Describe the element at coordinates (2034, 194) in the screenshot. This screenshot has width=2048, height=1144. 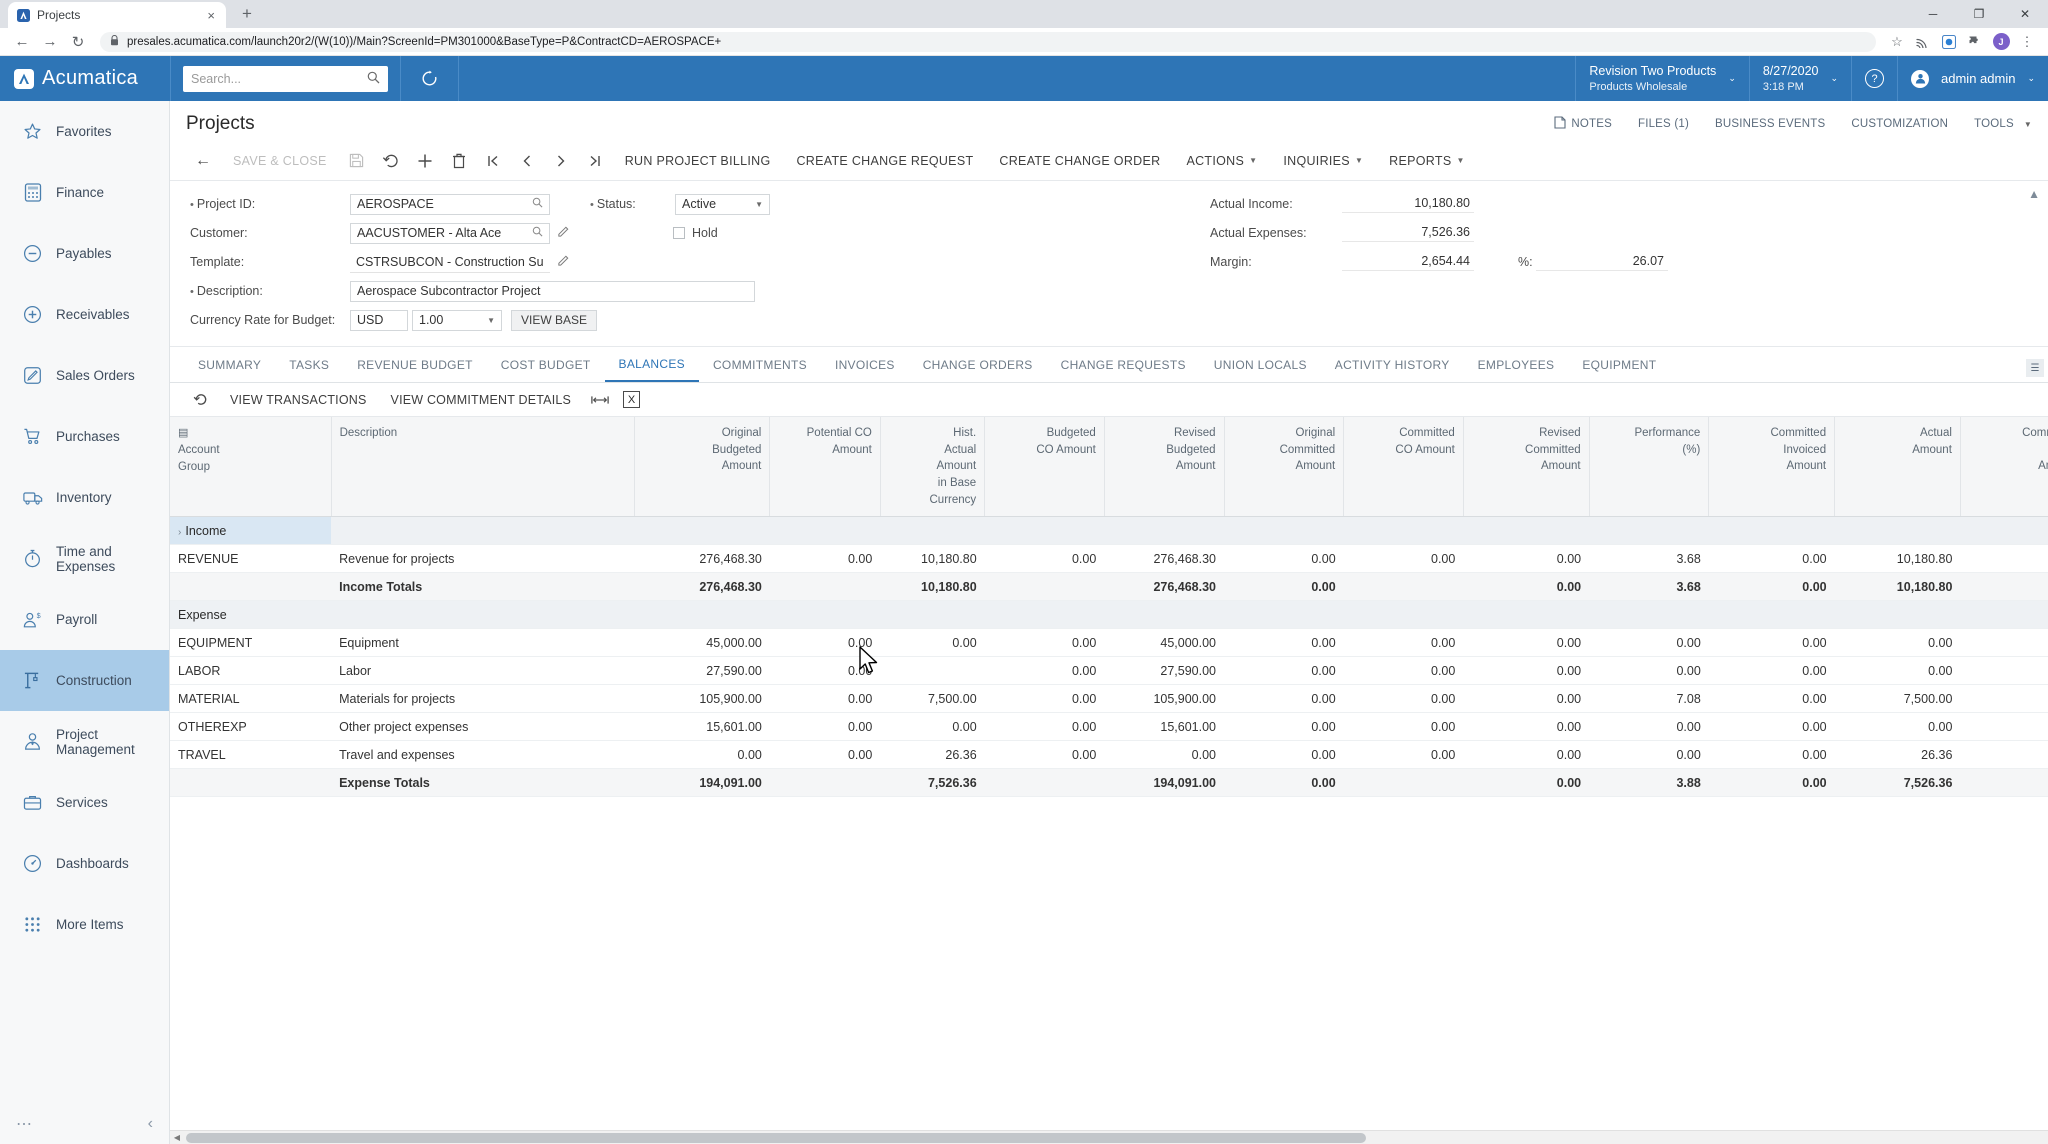
I see `form-collapse-icon: ▲` at that location.